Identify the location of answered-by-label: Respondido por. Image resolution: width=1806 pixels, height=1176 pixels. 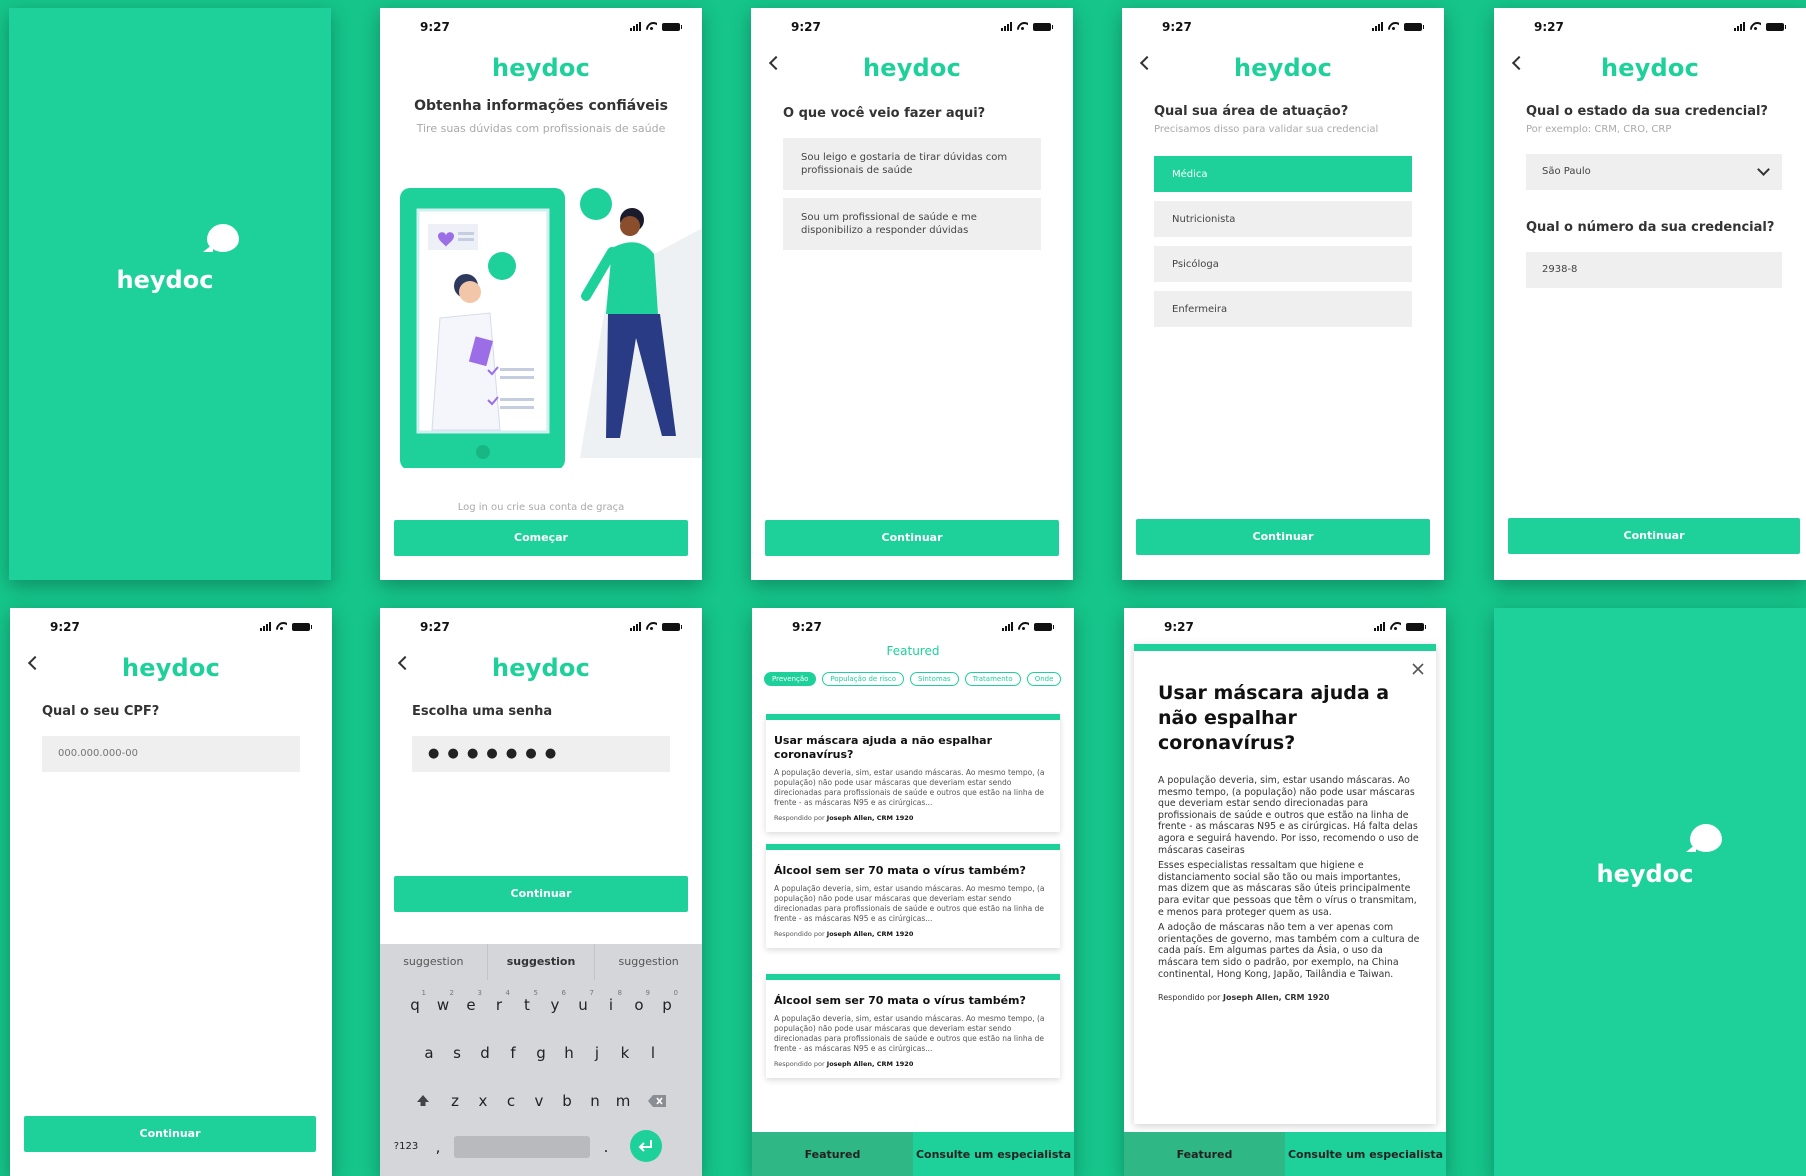
(1189, 998).